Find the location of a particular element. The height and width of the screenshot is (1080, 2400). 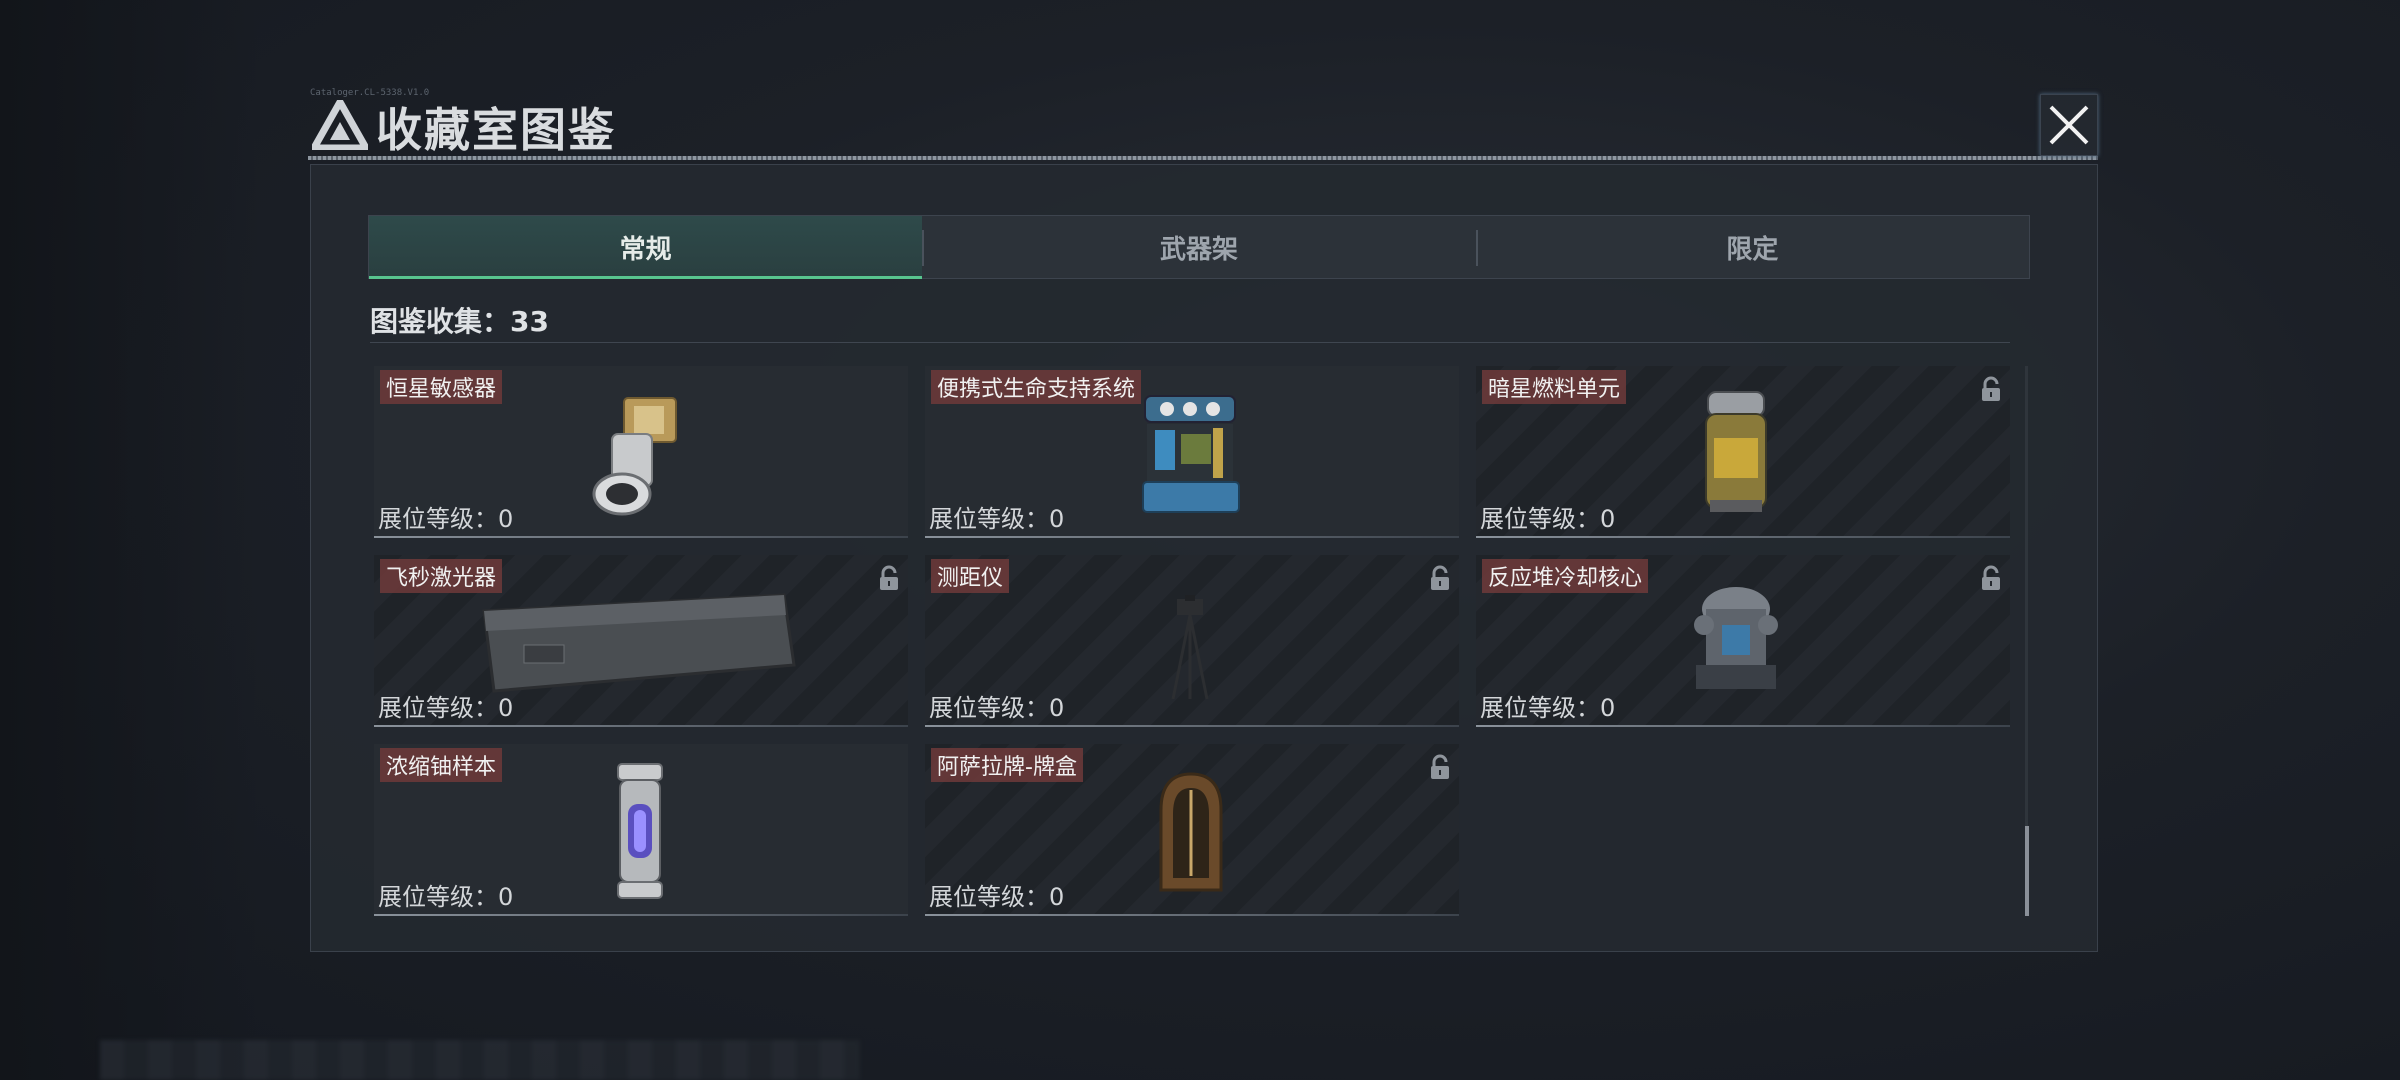

card-name: 暗星燃料单元 is located at coordinates (1554, 387).